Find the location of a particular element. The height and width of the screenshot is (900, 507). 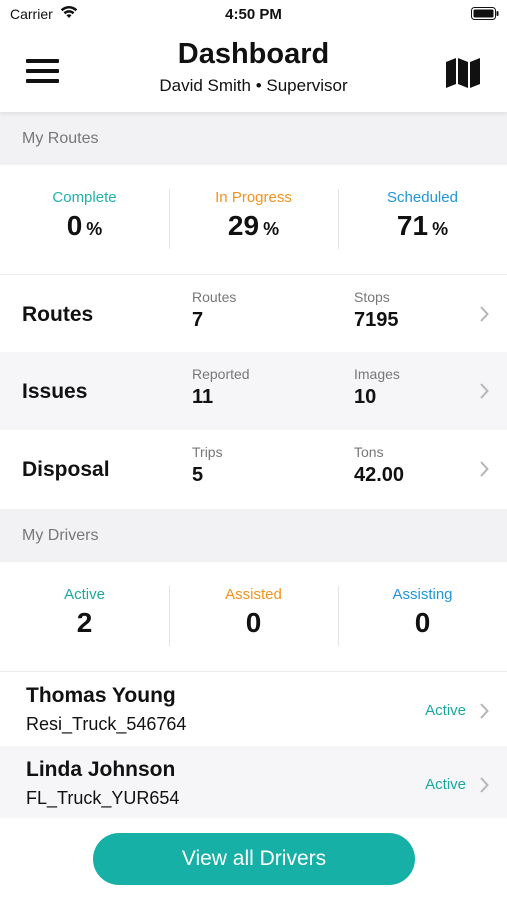

images-count: Images 10 is located at coordinates (377, 387).